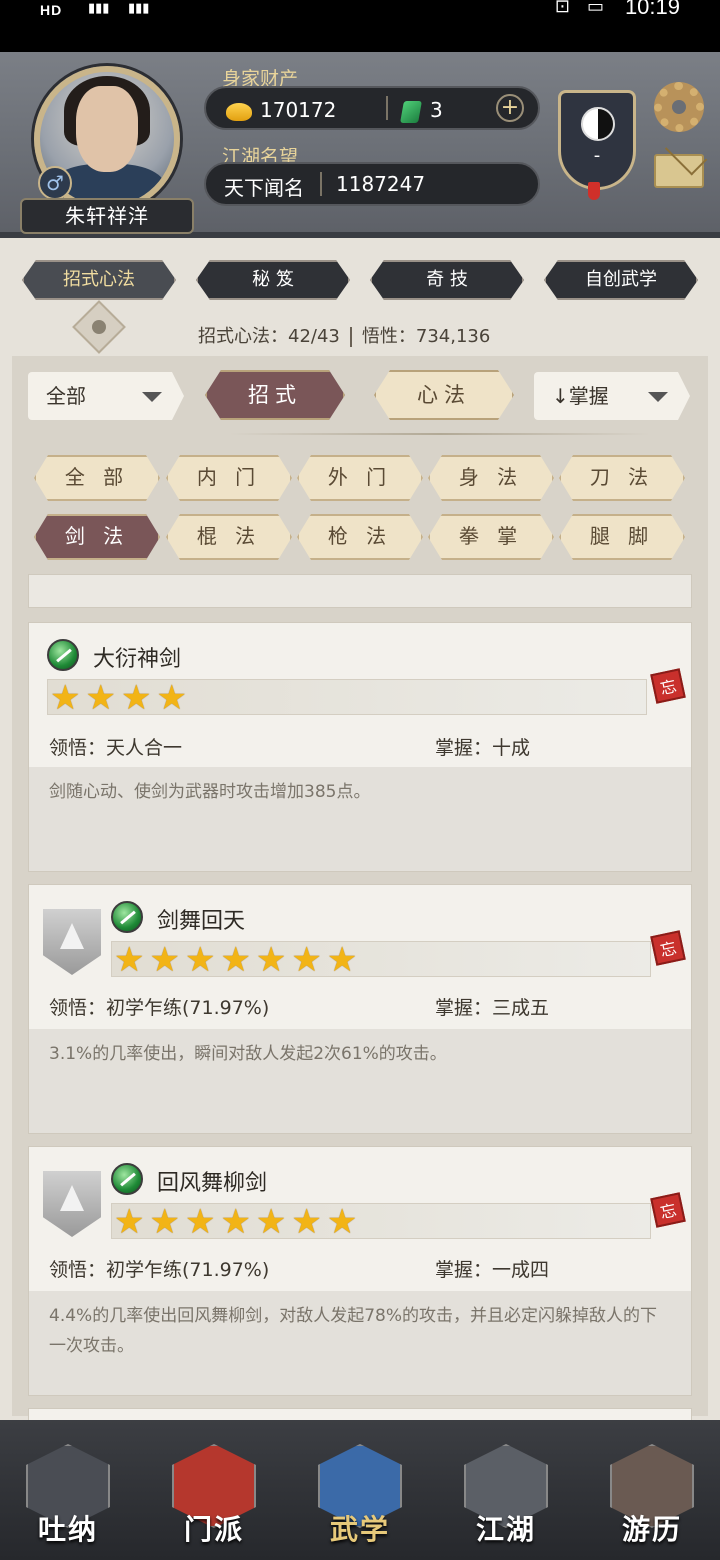 The image size is (720, 1560). I want to click on divider-ornament, so click(440, 434).